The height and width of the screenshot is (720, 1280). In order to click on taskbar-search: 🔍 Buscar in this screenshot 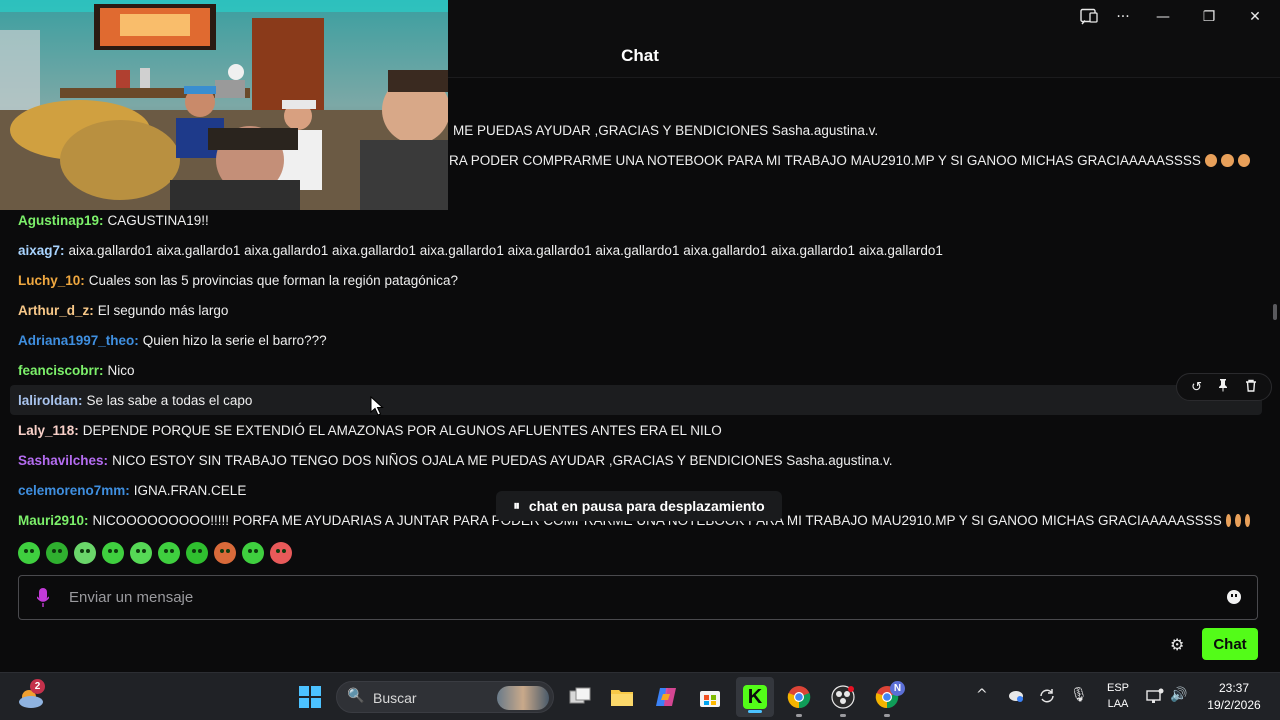, I will do `click(445, 697)`.